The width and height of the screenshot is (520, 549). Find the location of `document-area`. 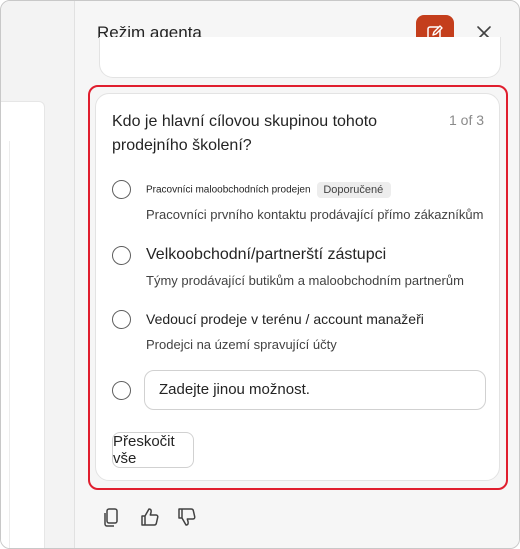

document-area is located at coordinates (38, 274).